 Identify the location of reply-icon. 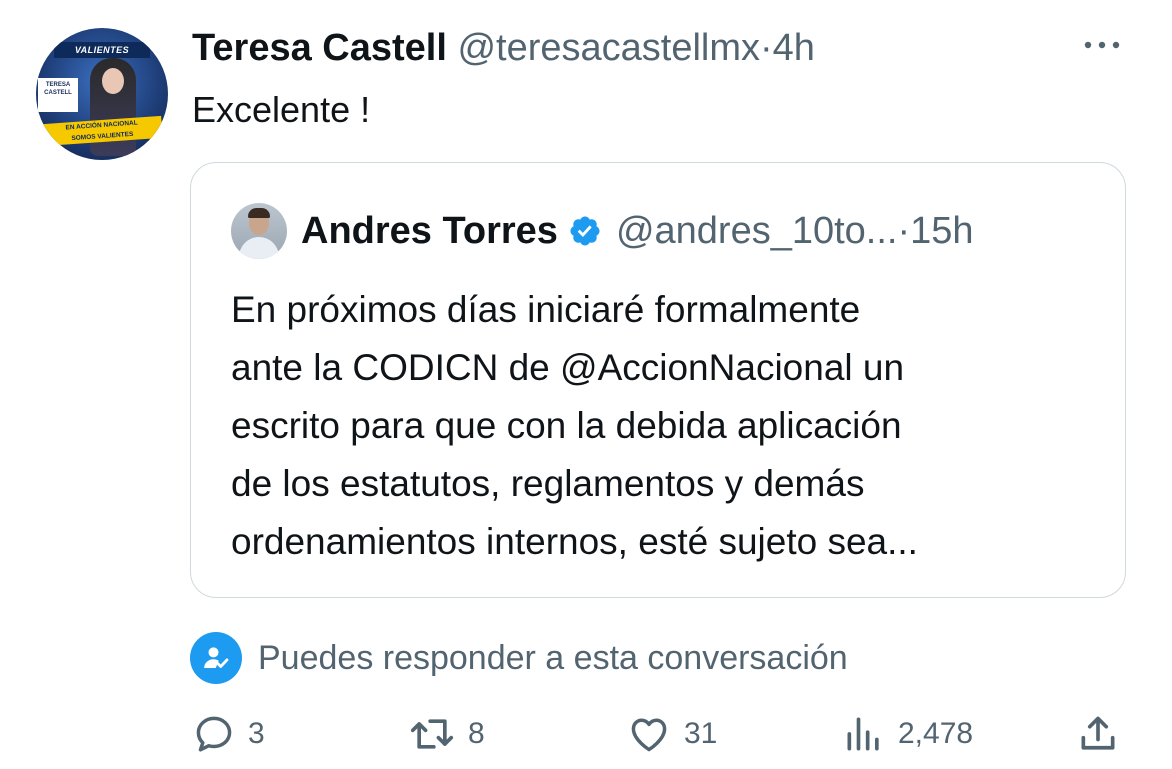
(214, 734).